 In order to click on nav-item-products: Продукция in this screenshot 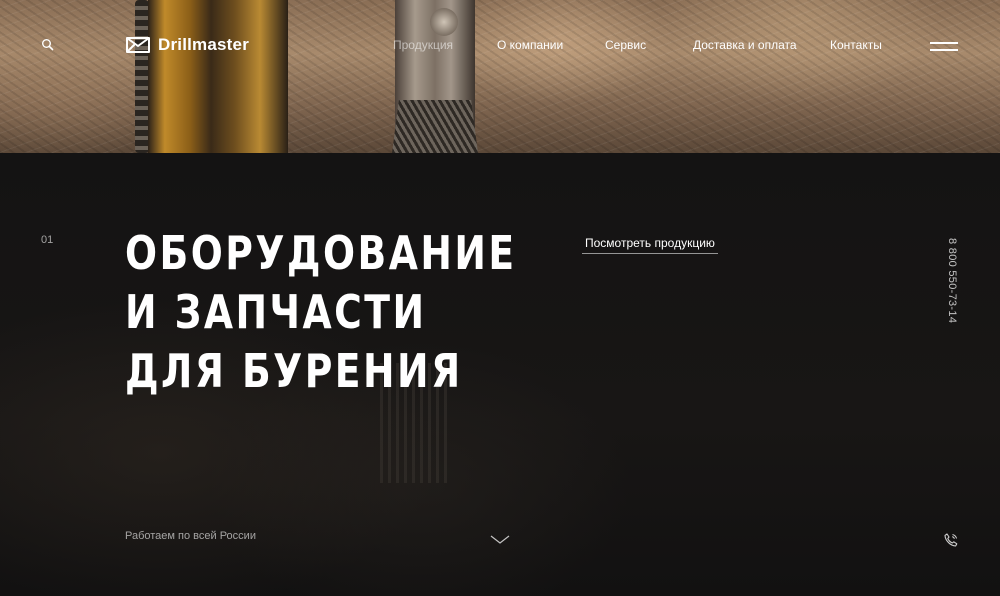, I will do `click(423, 45)`.